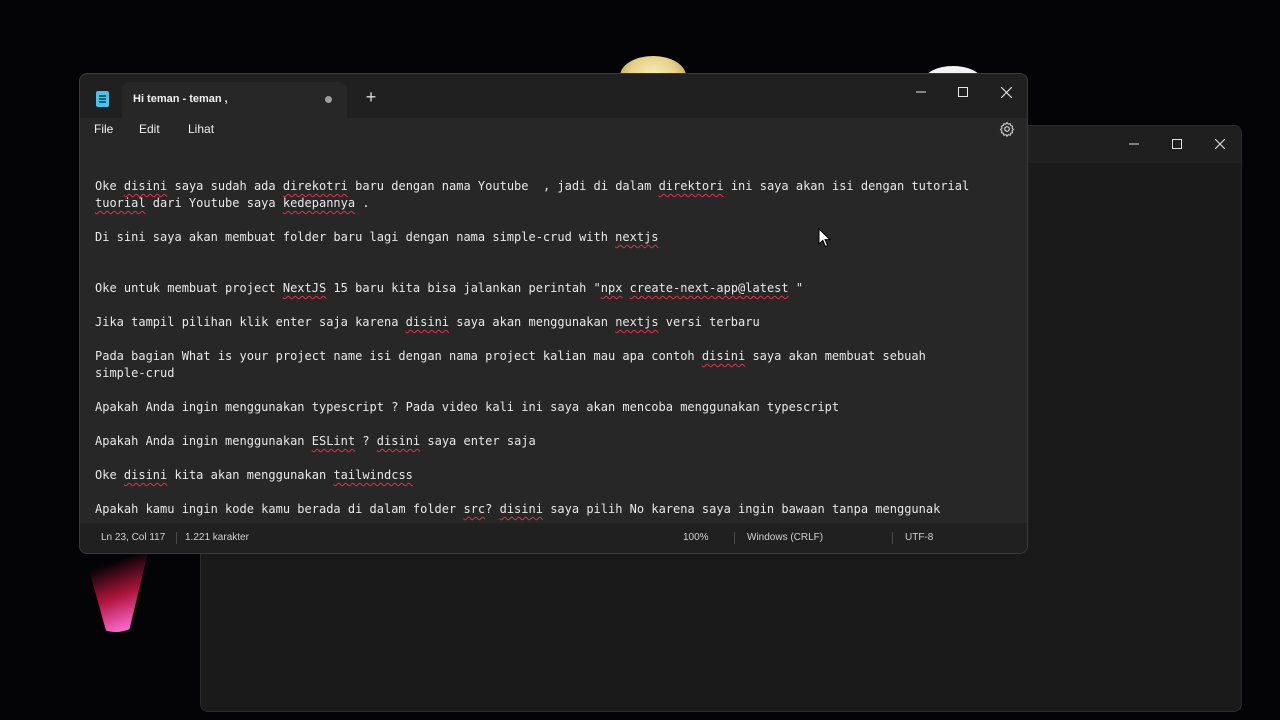 This screenshot has width=1280, height=720. I want to click on titlebar: Hi teman - teman , +, so click(553, 96).